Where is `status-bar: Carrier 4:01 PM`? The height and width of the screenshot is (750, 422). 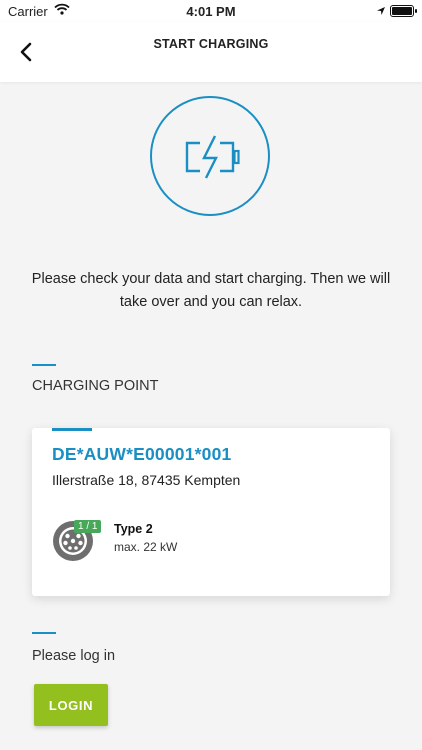
status-bar: Carrier 4:01 PM is located at coordinates (211, 11).